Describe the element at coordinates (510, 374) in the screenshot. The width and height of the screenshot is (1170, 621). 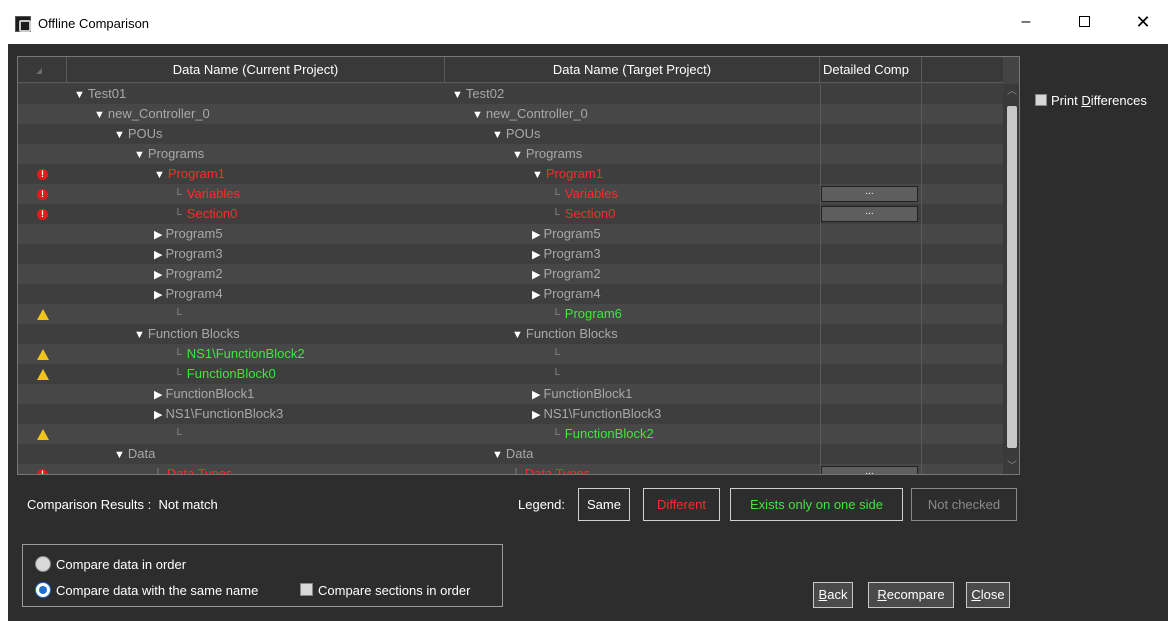
I see `table-row: └ FunctionBlock0 └` at that location.